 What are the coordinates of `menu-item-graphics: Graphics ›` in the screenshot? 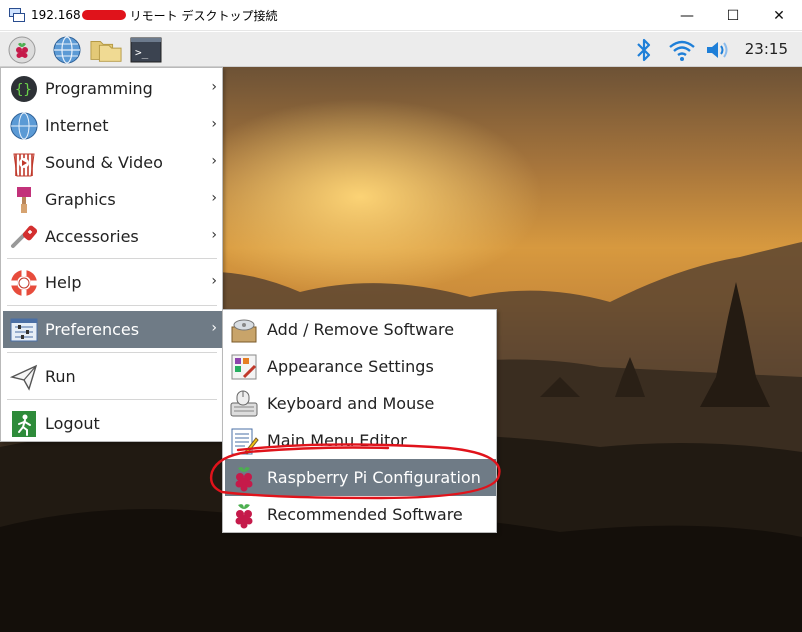 It's located at (112, 199).